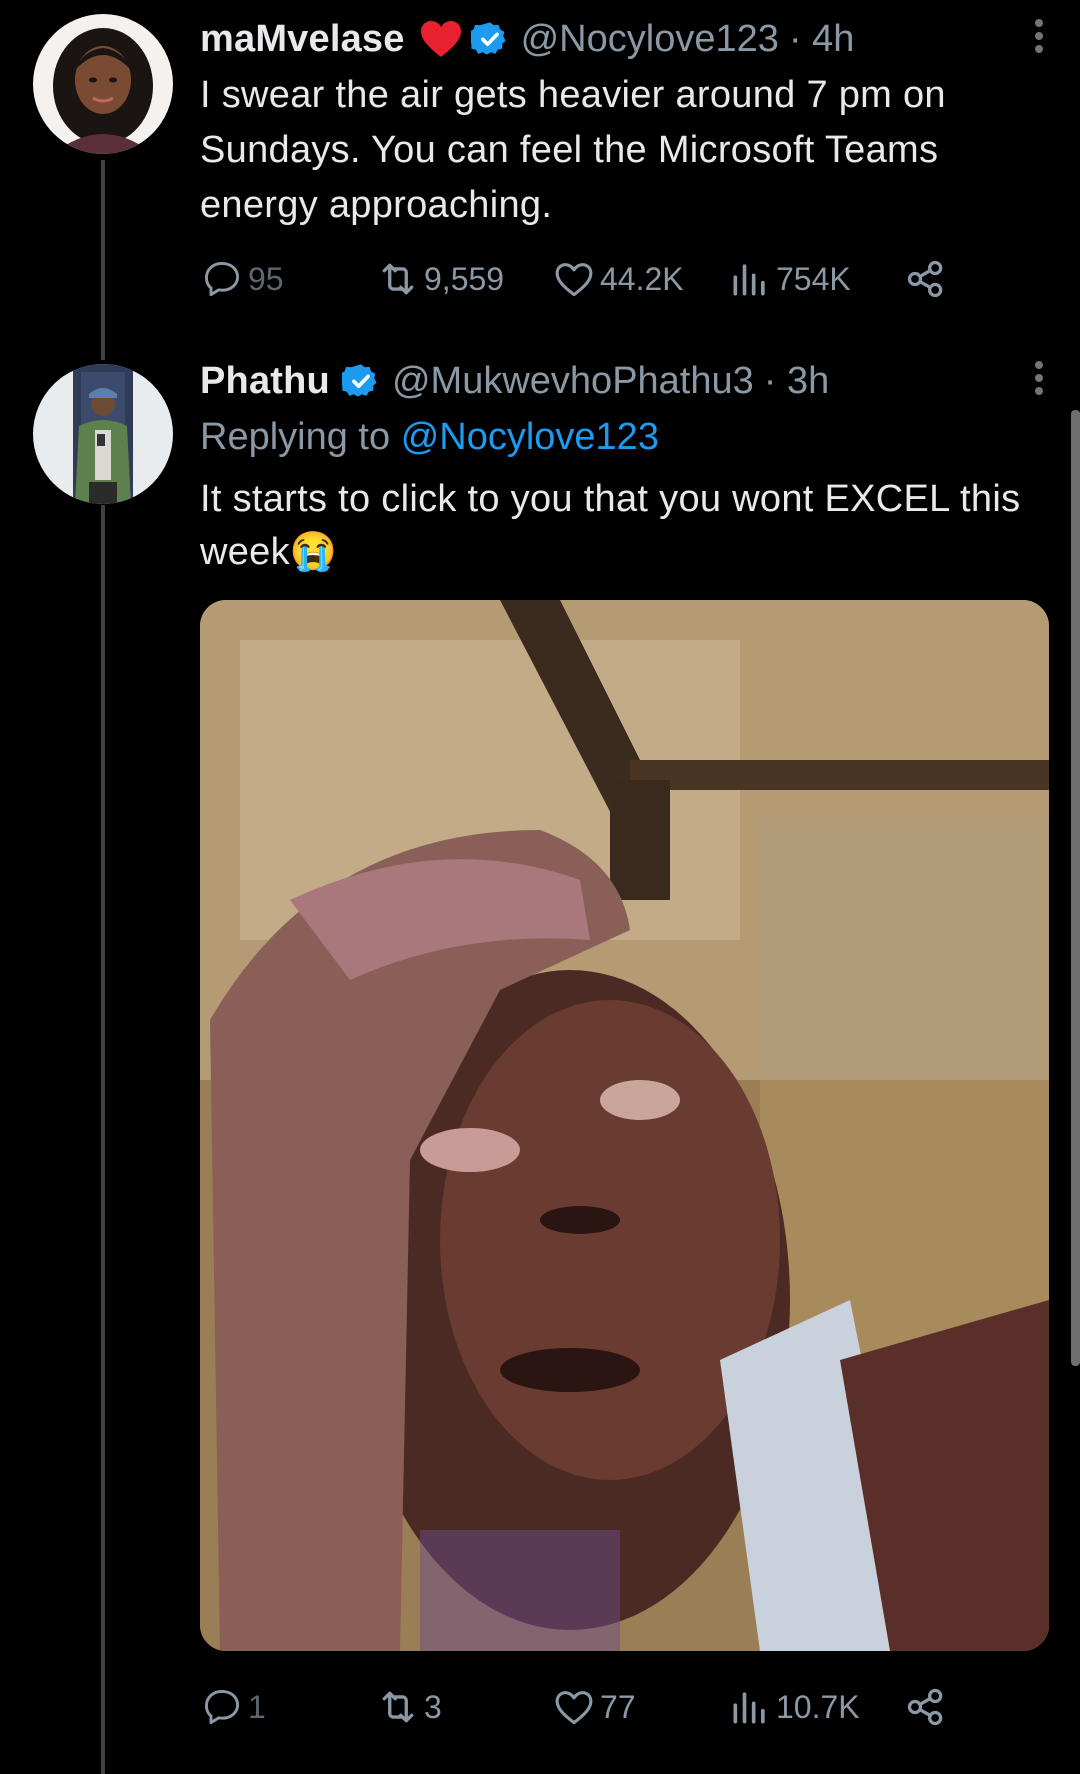 The width and height of the screenshot is (1080, 1774). I want to click on views-button: 754K, so click(789, 279).